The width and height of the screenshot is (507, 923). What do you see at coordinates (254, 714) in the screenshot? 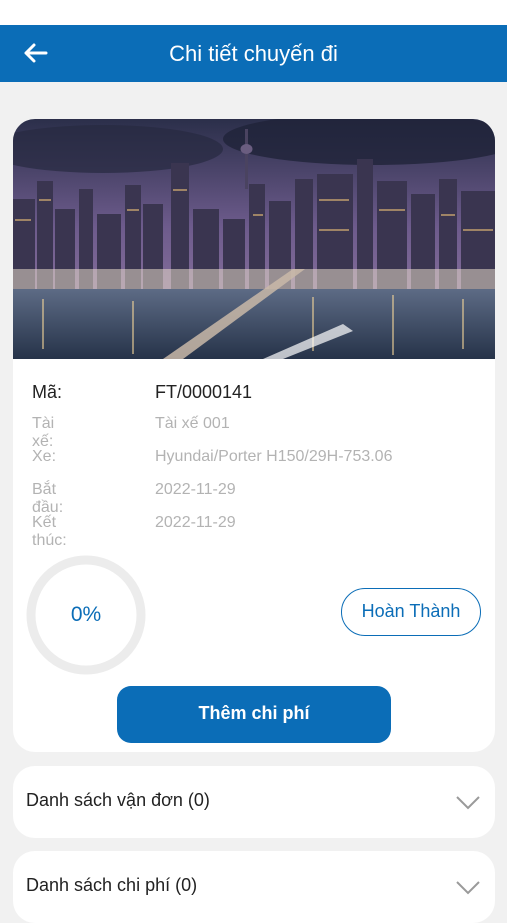
I see `add-cost-button: Thêm chi phí` at bounding box center [254, 714].